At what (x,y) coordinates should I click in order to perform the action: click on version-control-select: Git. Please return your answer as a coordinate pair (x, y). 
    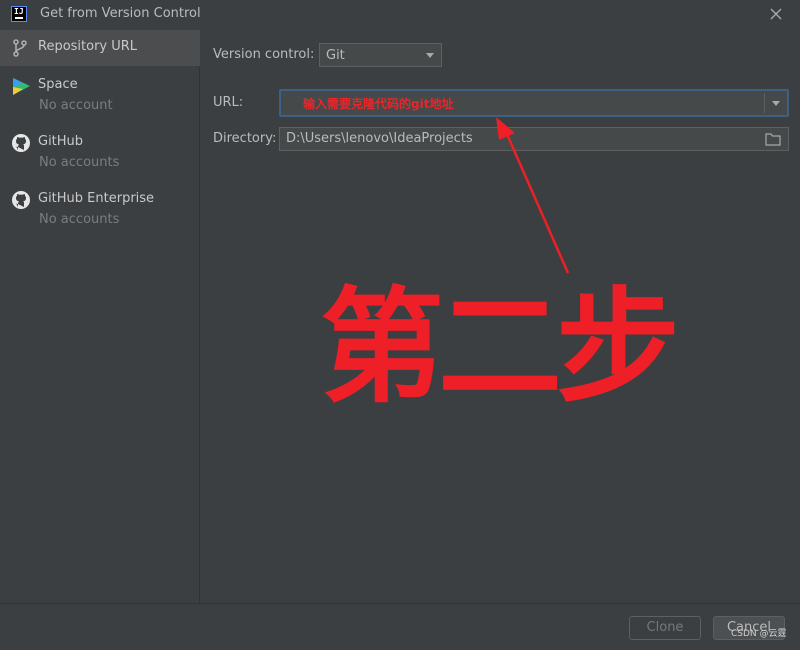
    Looking at the image, I should click on (380, 55).